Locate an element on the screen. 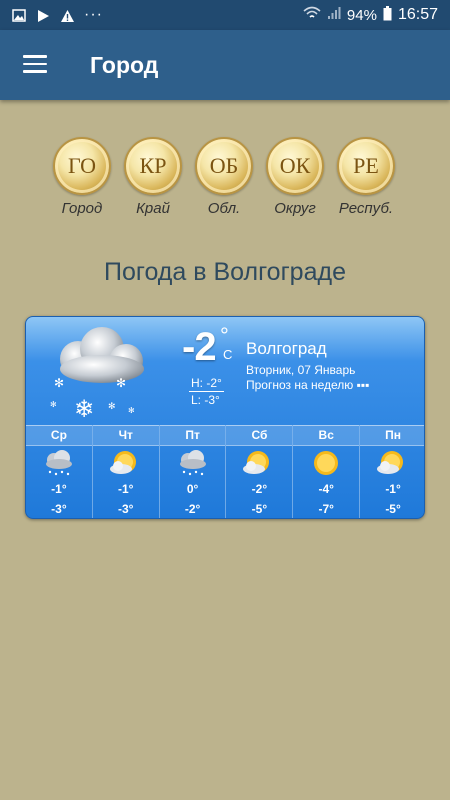 Image resolution: width=450 pixels, height=800 pixels. degree-symbol: ° is located at coordinates (224, 335).